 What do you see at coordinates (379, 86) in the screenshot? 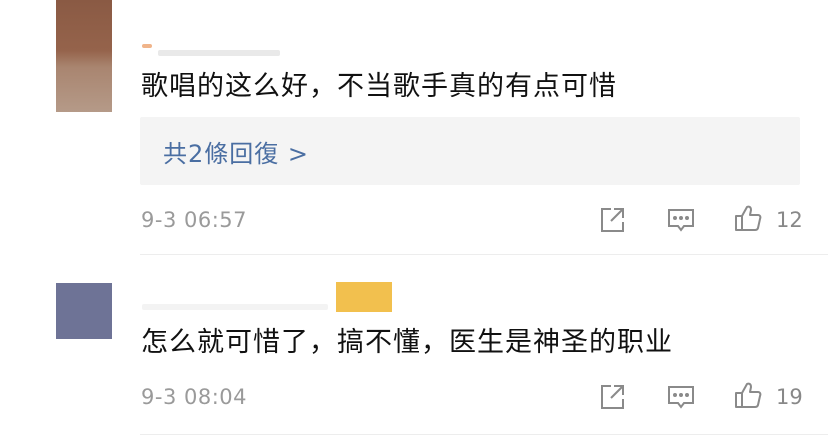
I see `comment-text: 歌唱的这么好，不当歌手真的有点可惜` at bounding box center [379, 86].